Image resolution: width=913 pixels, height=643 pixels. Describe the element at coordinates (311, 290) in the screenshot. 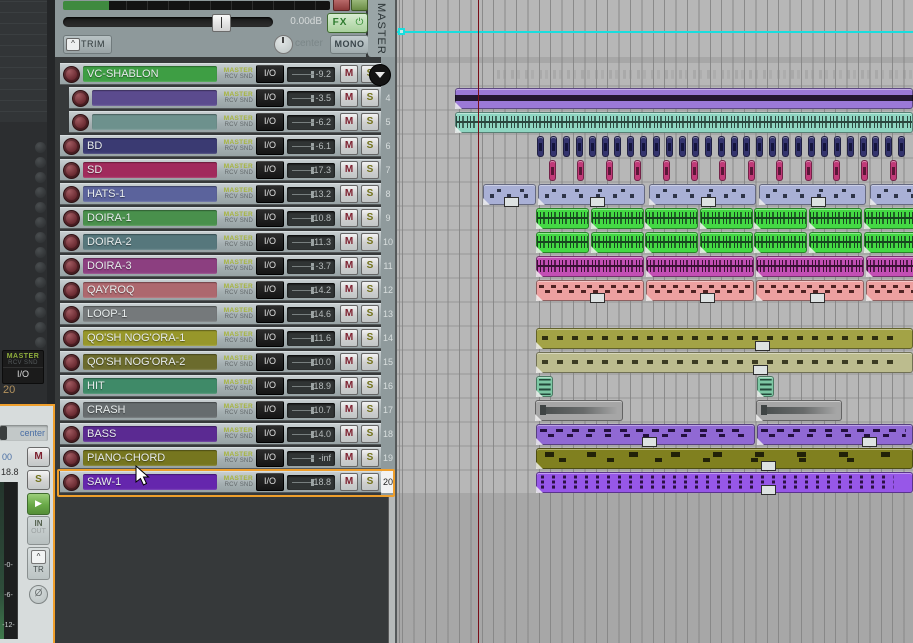

I see `volume-readout: -14.2` at that location.